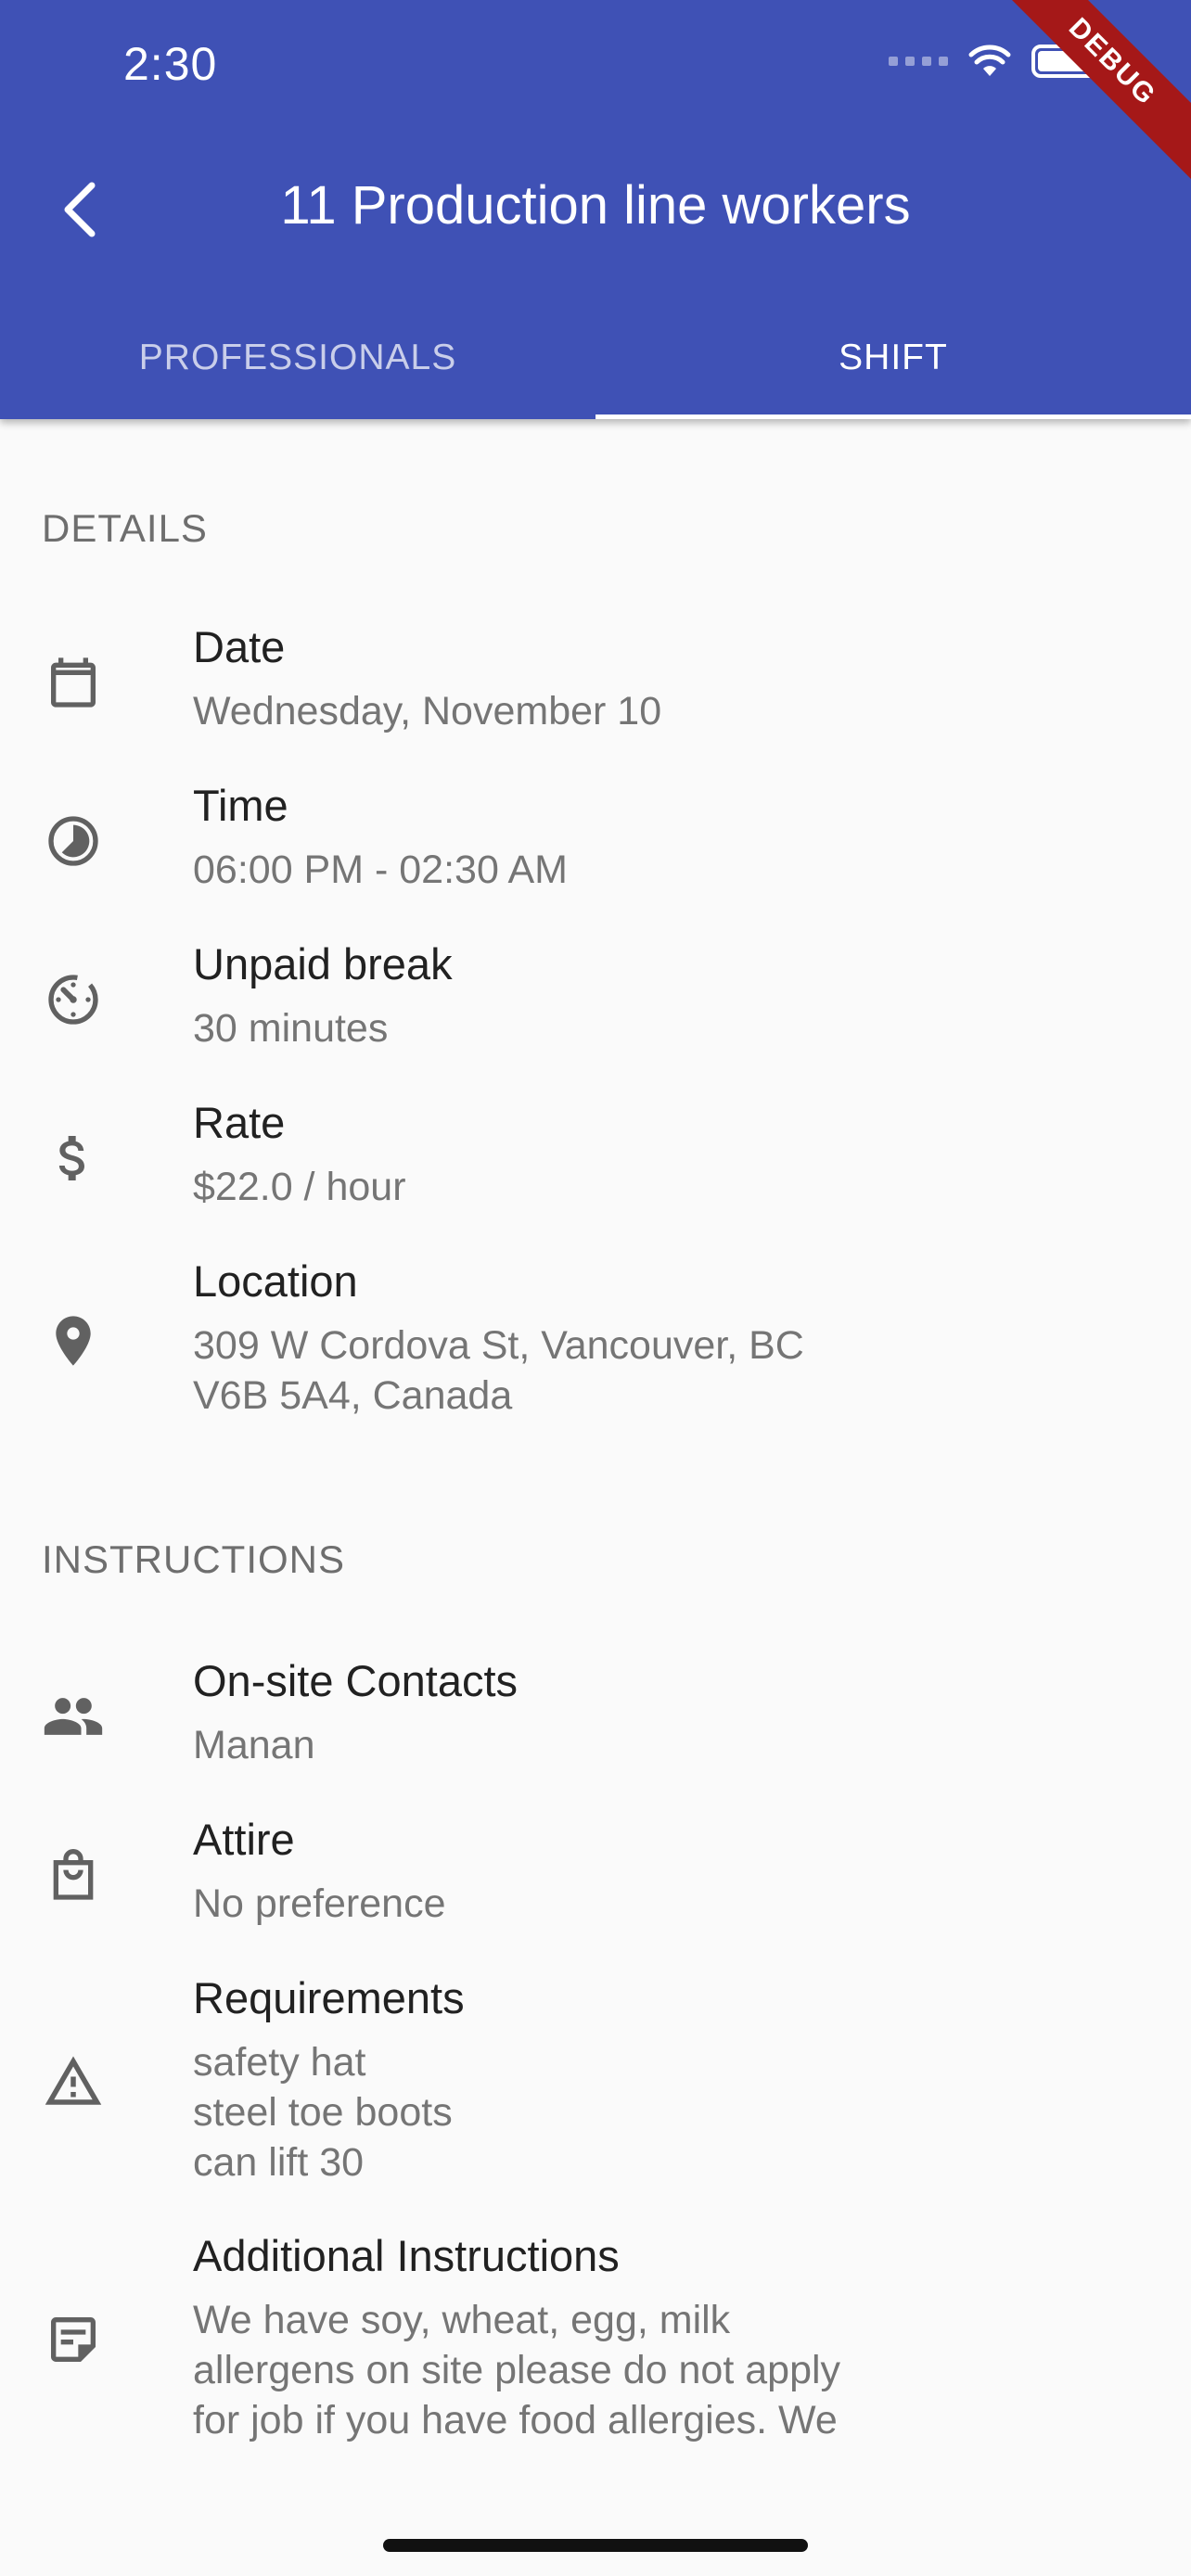 The height and width of the screenshot is (2576, 1191). Describe the element at coordinates (73, 682) in the screenshot. I see `calendar-icon` at that location.